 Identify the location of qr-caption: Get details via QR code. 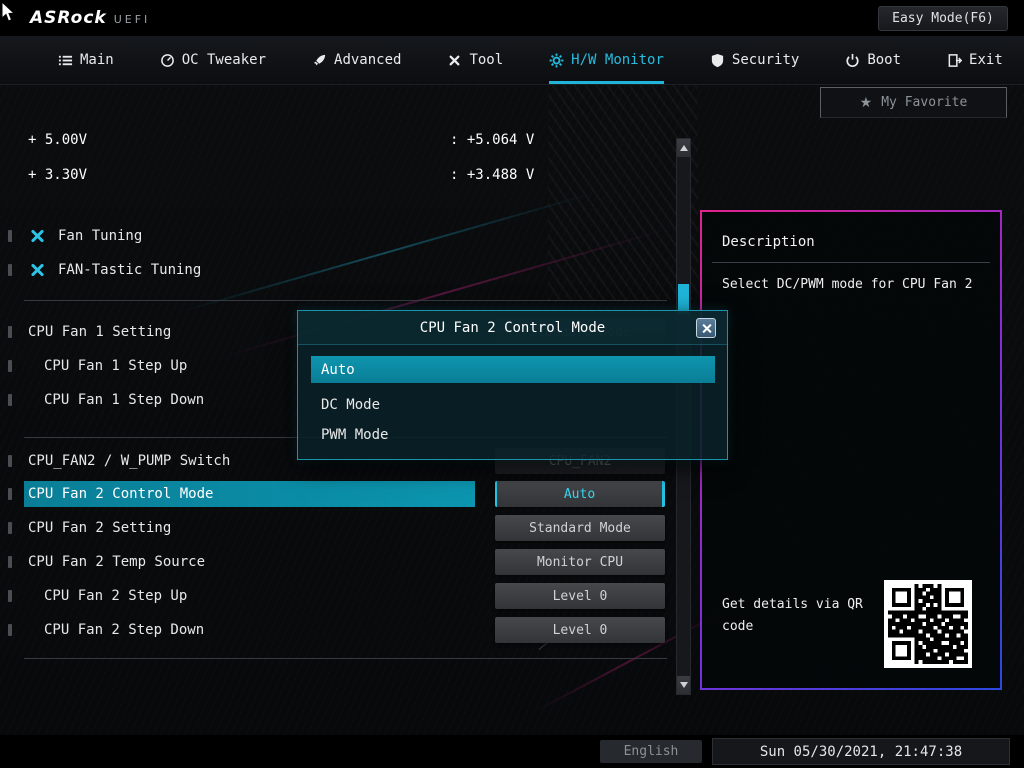
(792, 616).